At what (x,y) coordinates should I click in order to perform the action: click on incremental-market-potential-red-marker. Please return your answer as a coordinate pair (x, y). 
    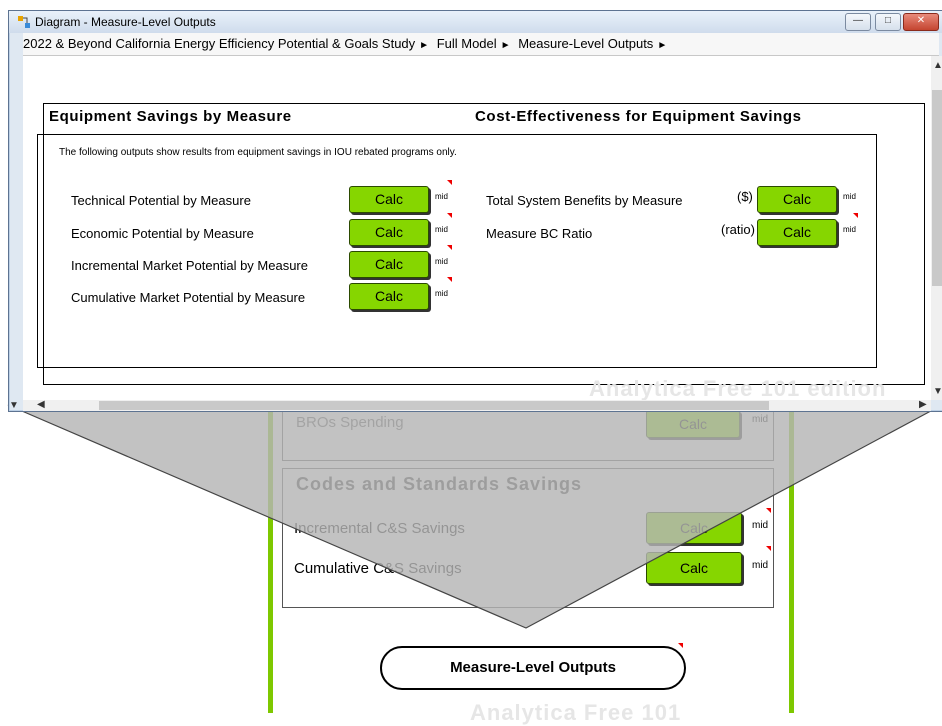
    Looking at the image, I should click on (449, 247).